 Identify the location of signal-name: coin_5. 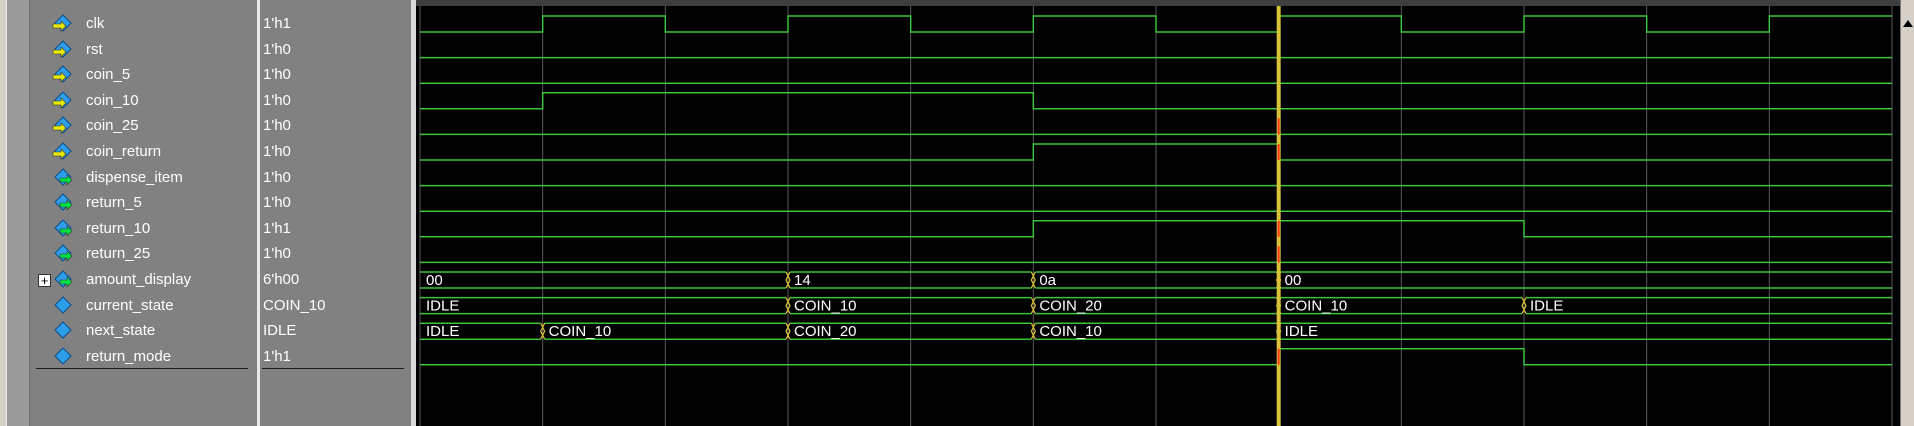
(108, 75).